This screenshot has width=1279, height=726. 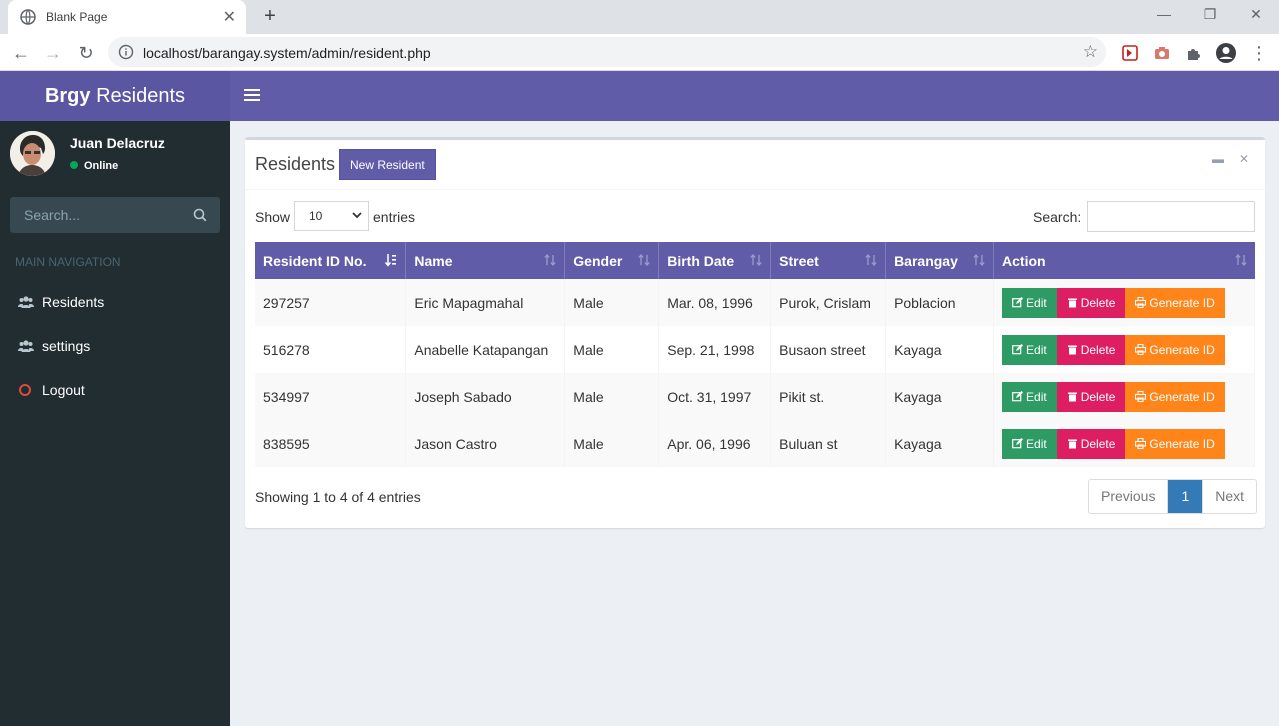 I want to click on browser-tab: Blank Page ✕, so click(x=127, y=17).